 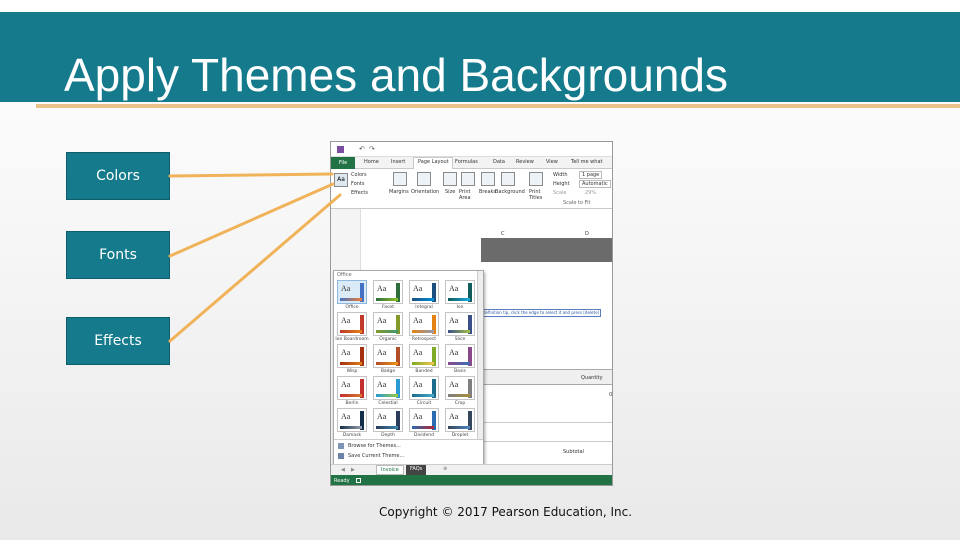 What do you see at coordinates (251, 175) in the screenshot?
I see `colors-arrow` at bounding box center [251, 175].